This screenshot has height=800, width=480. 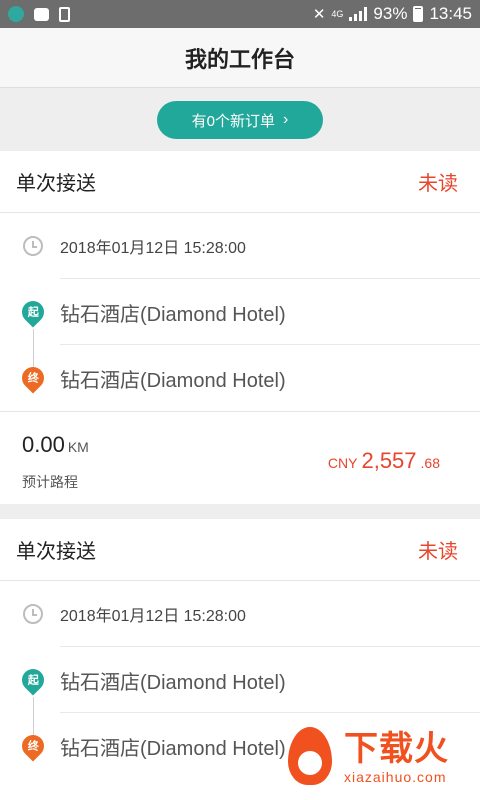 What do you see at coordinates (310, 757) in the screenshot?
I see `flame-logo-icon` at bounding box center [310, 757].